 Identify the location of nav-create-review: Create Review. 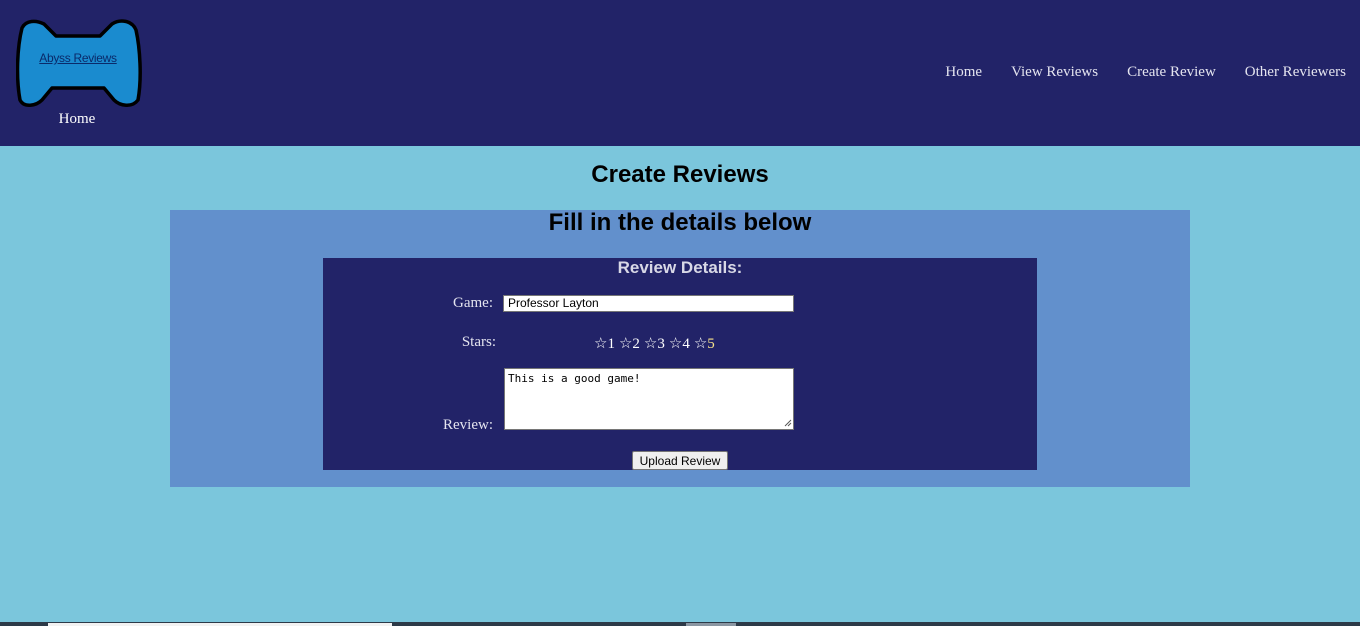
(1171, 72).